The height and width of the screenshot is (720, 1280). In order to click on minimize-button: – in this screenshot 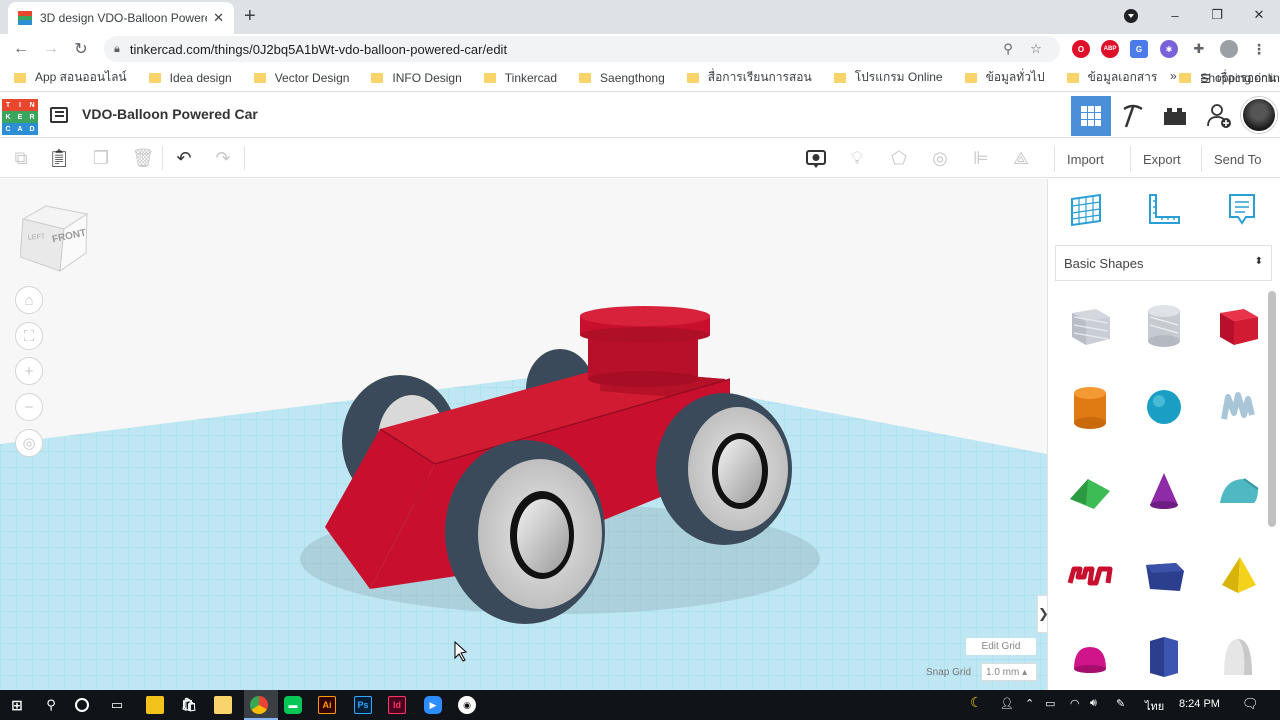, I will do `click(1175, 15)`.